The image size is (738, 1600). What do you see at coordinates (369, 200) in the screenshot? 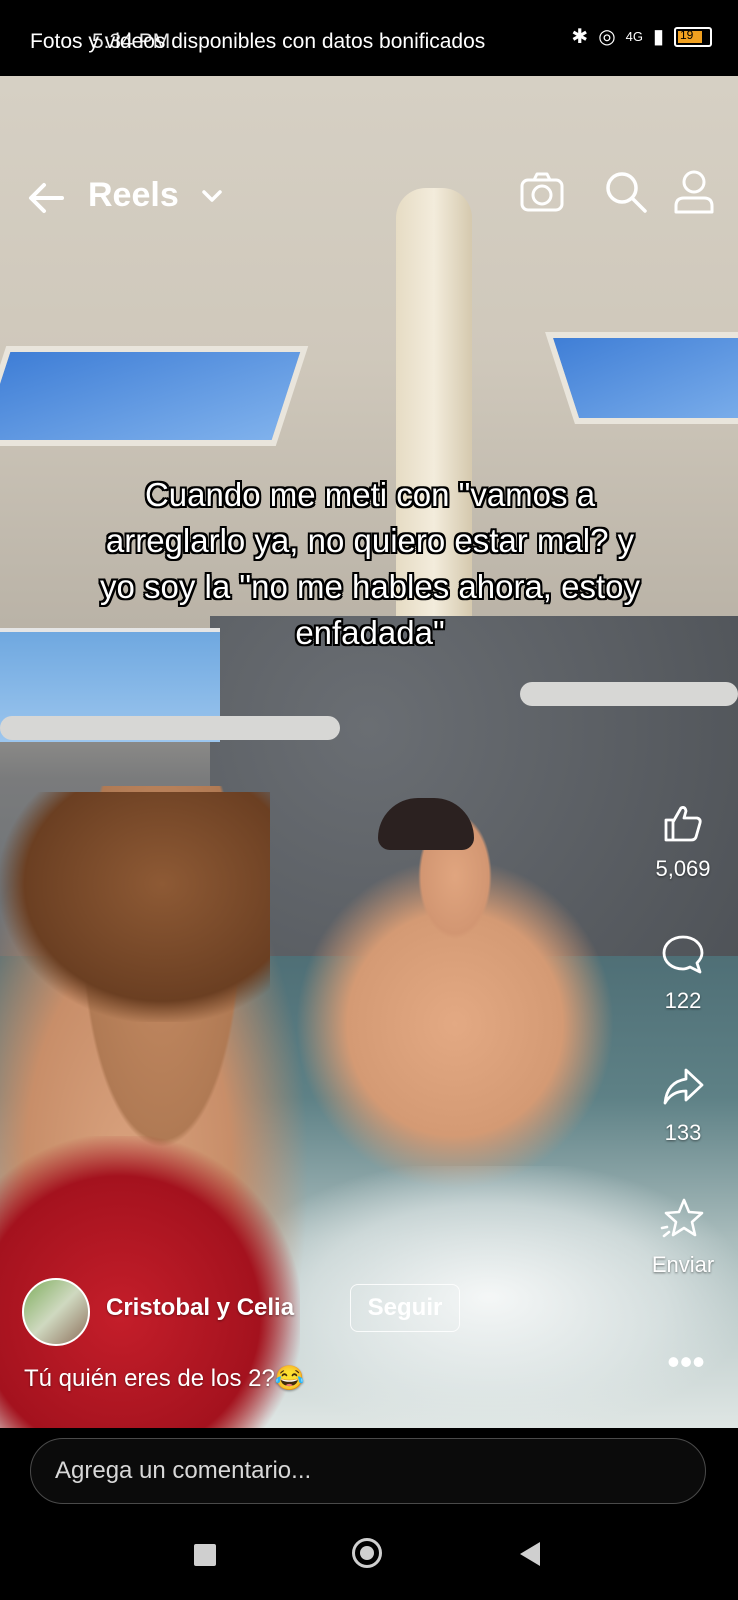
I see `reels-header: Reels` at bounding box center [369, 200].